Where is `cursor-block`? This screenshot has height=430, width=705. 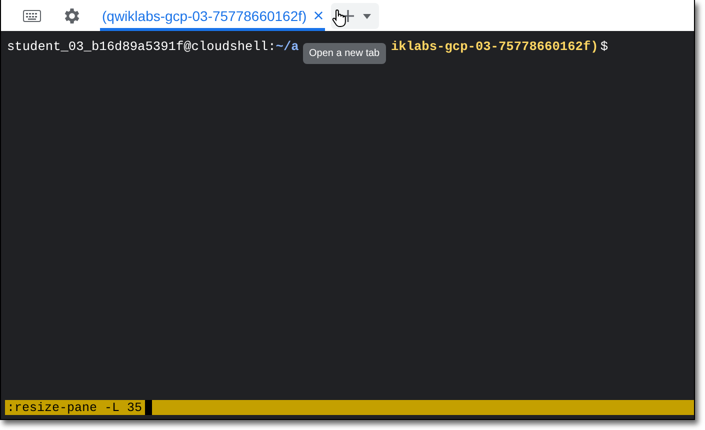 cursor-block is located at coordinates (148, 407).